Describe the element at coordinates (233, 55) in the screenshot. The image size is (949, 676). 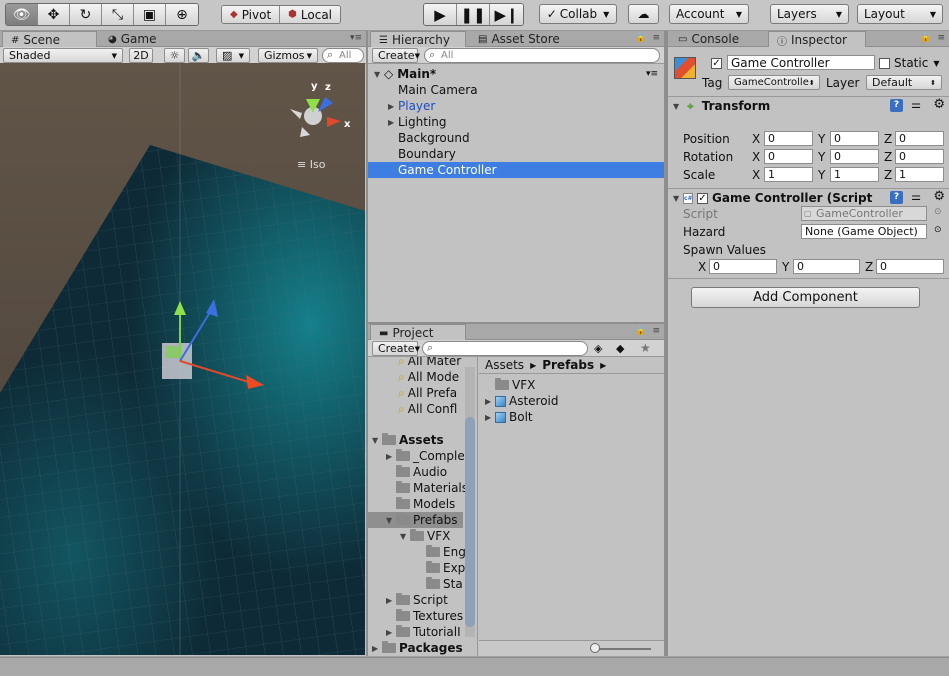
I see `effects-dropdown: ▨ ▼` at that location.